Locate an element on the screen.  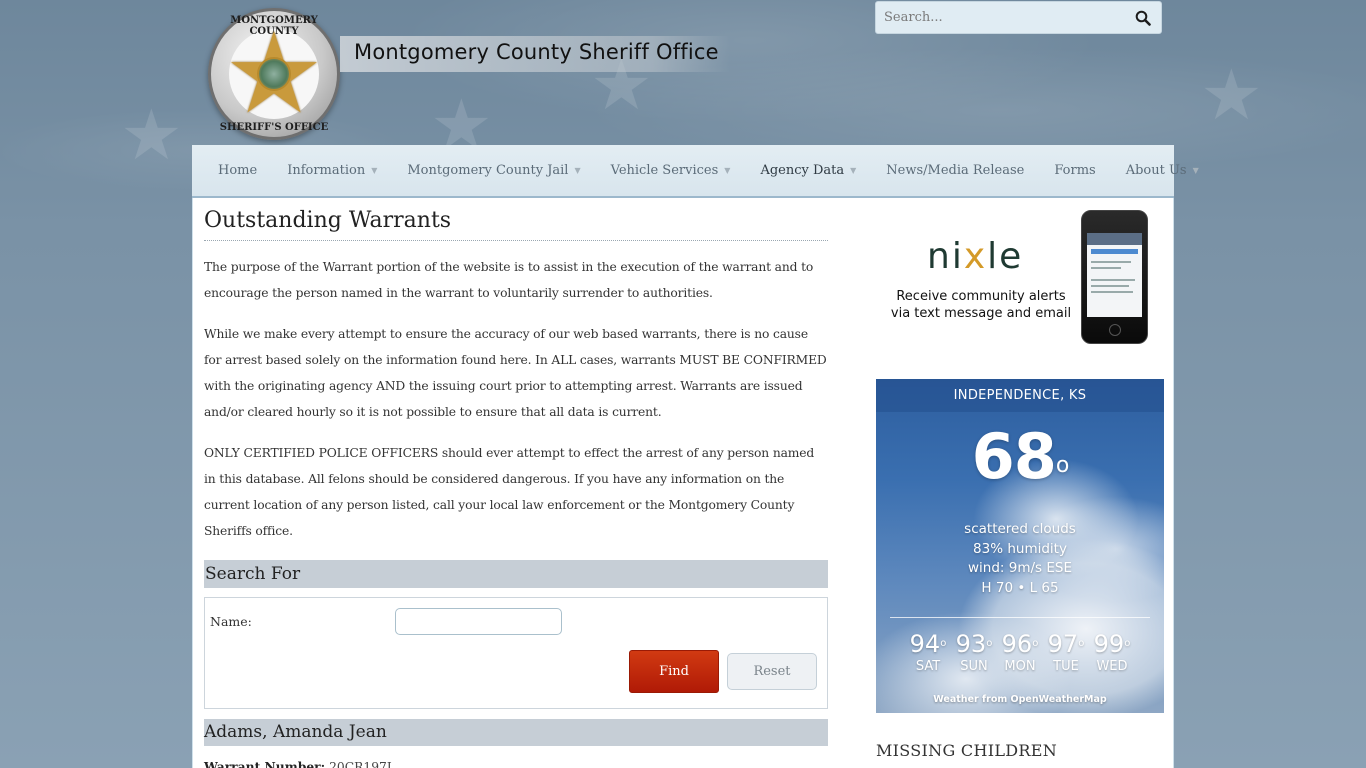
forecast-temp: 96o is located at coordinates (1020, 644).